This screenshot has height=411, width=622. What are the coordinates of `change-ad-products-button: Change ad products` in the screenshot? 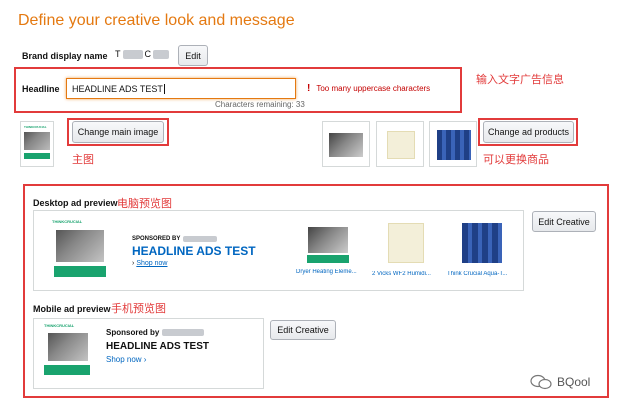 It's located at (528, 132).